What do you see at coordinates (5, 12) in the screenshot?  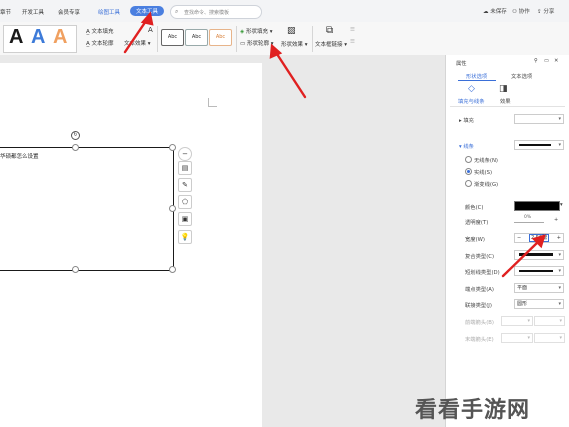 I see `tab-chapter: 章节` at bounding box center [5, 12].